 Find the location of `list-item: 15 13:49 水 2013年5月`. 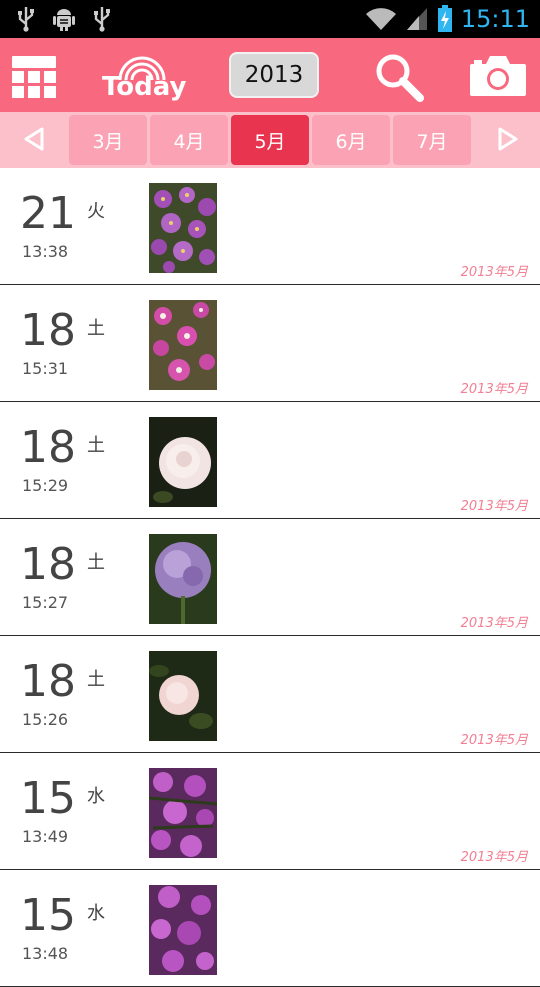

list-item: 15 13:49 水 2013年5月 is located at coordinates (270, 811).